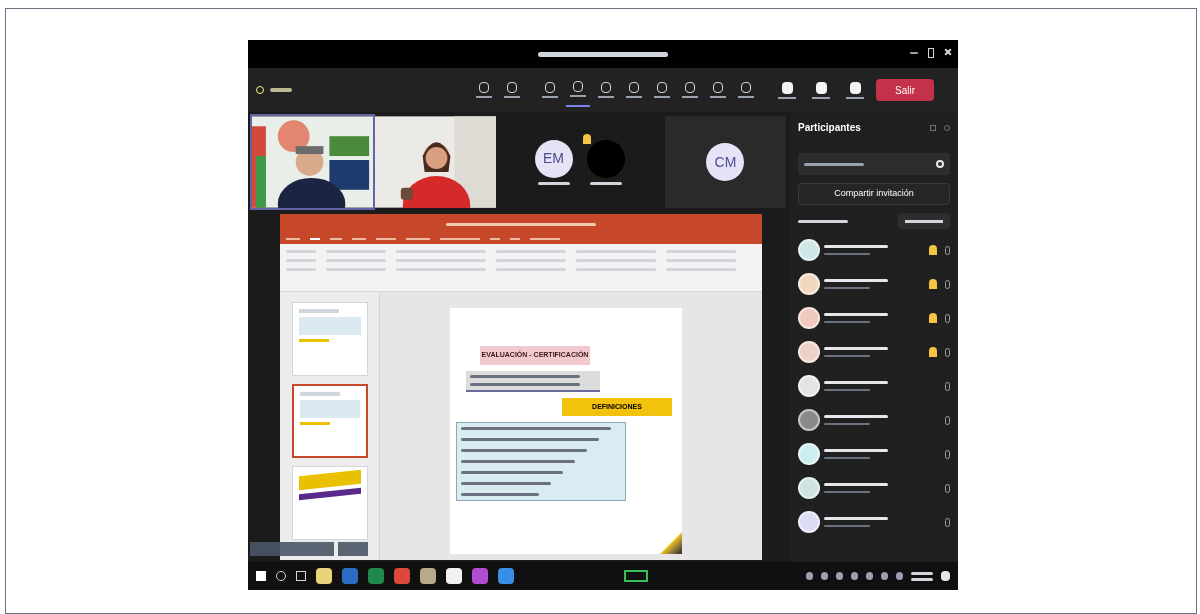 The height and width of the screenshot is (614, 1200). What do you see at coordinates (874, 164) in the screenshot?
I see `search-field` at bounding box center [874, 164].